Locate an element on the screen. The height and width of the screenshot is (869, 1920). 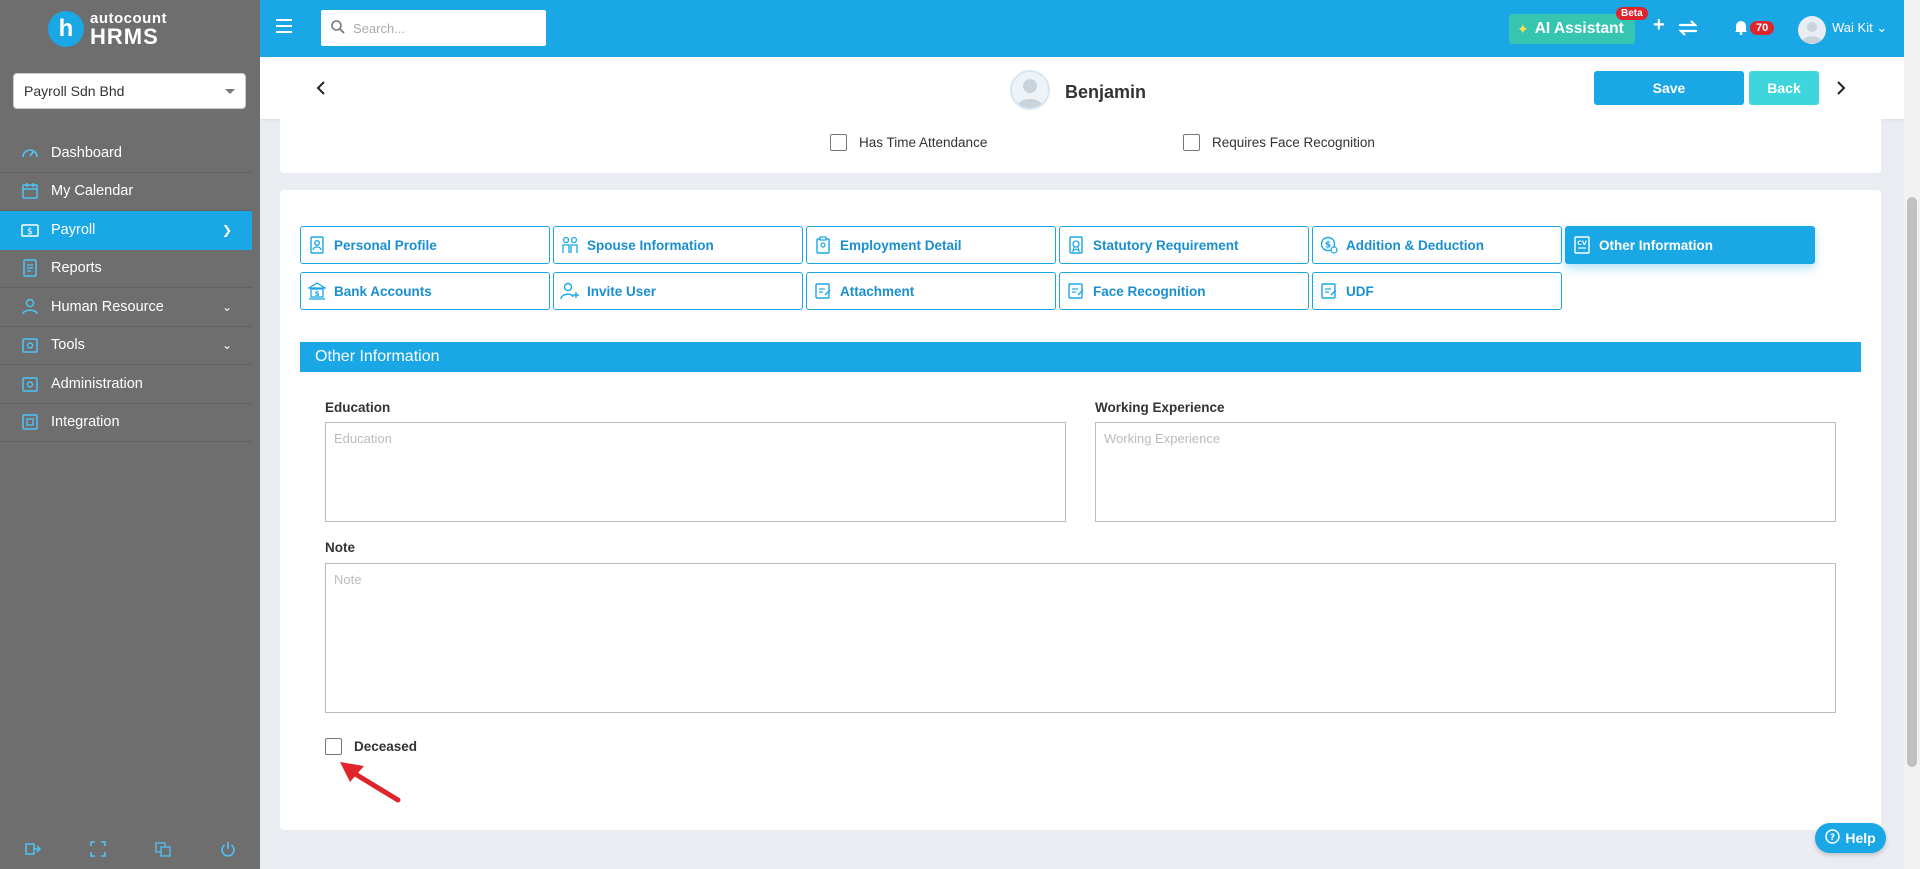
tab-udf: UDF is located at coordinates (1437, 291).